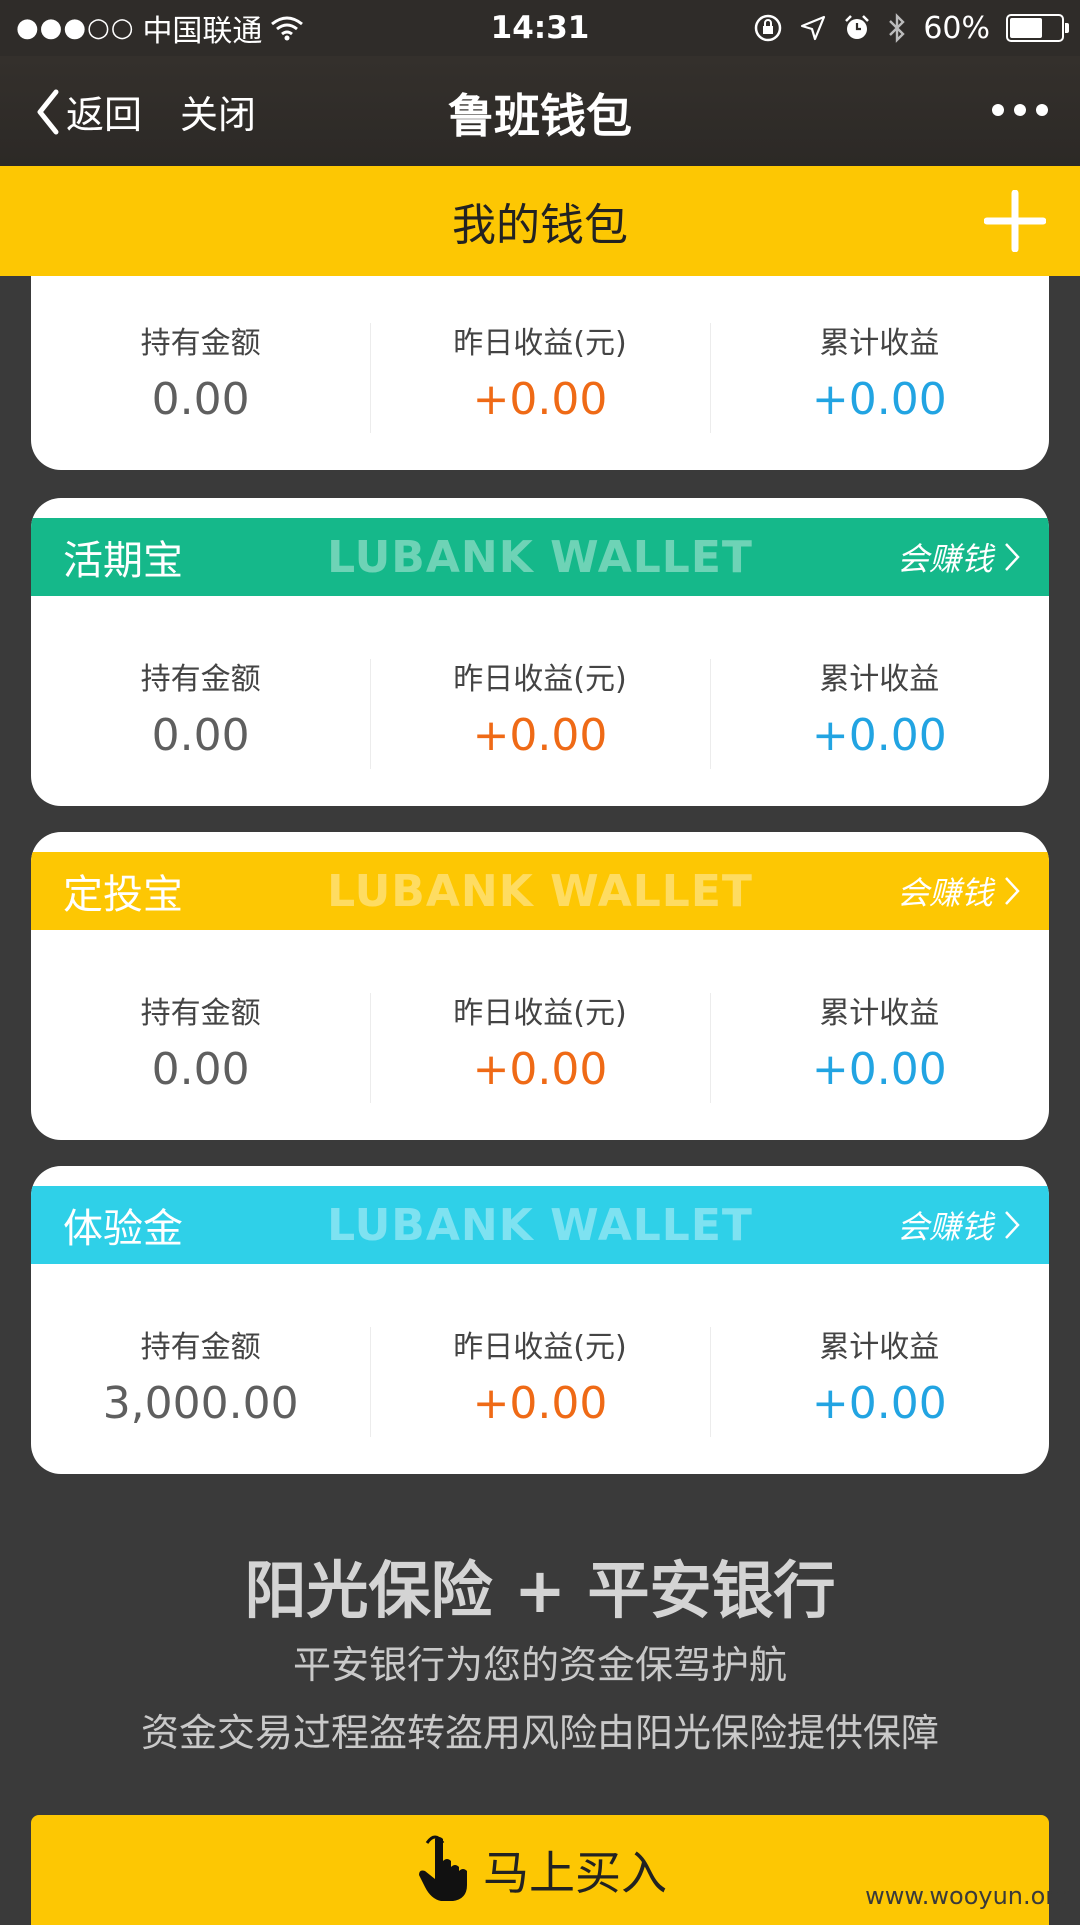 This screenshot has height=1925, width=1080. I want to click on status-bar: ●●●○○ 中国联通 14:31 60%, so click(540, 28).